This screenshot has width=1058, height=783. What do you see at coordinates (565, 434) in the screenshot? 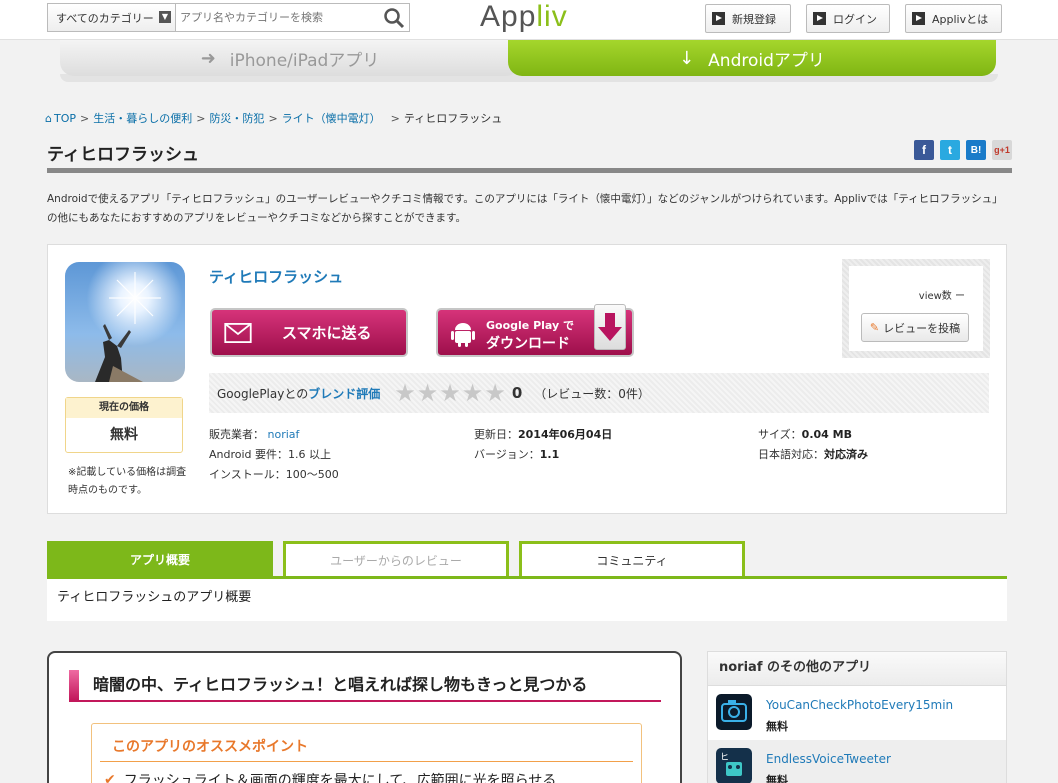
I see `updated-value: 2014年06月04日` at bounding box center [565, 434].